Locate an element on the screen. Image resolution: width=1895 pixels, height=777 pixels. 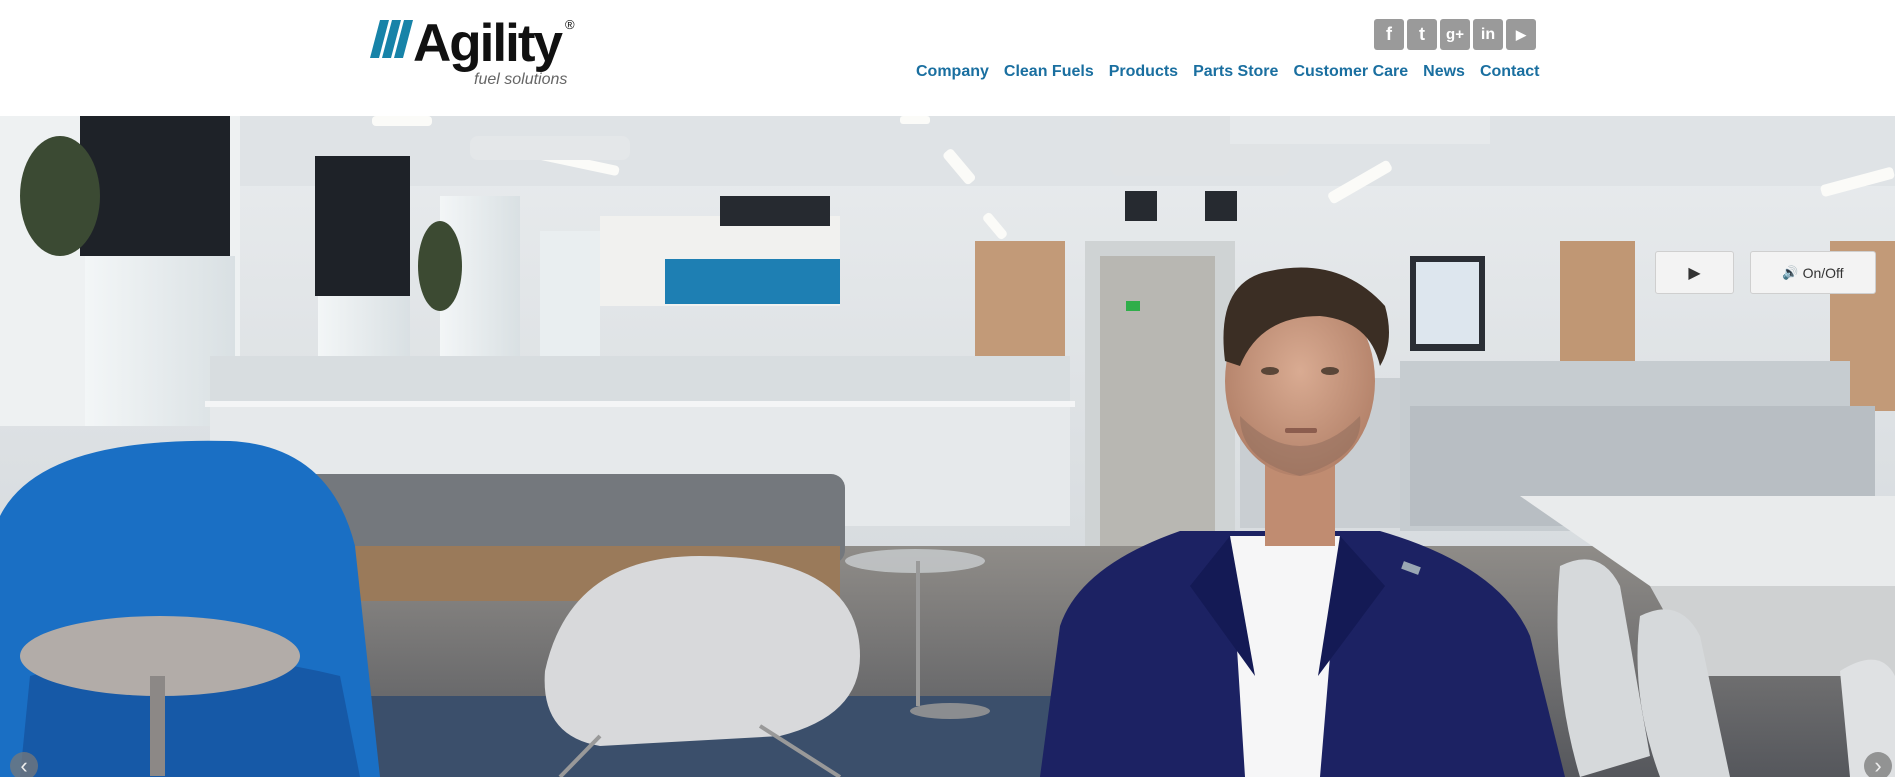
facebook-icon: f is located at coordinates (1389, 34).